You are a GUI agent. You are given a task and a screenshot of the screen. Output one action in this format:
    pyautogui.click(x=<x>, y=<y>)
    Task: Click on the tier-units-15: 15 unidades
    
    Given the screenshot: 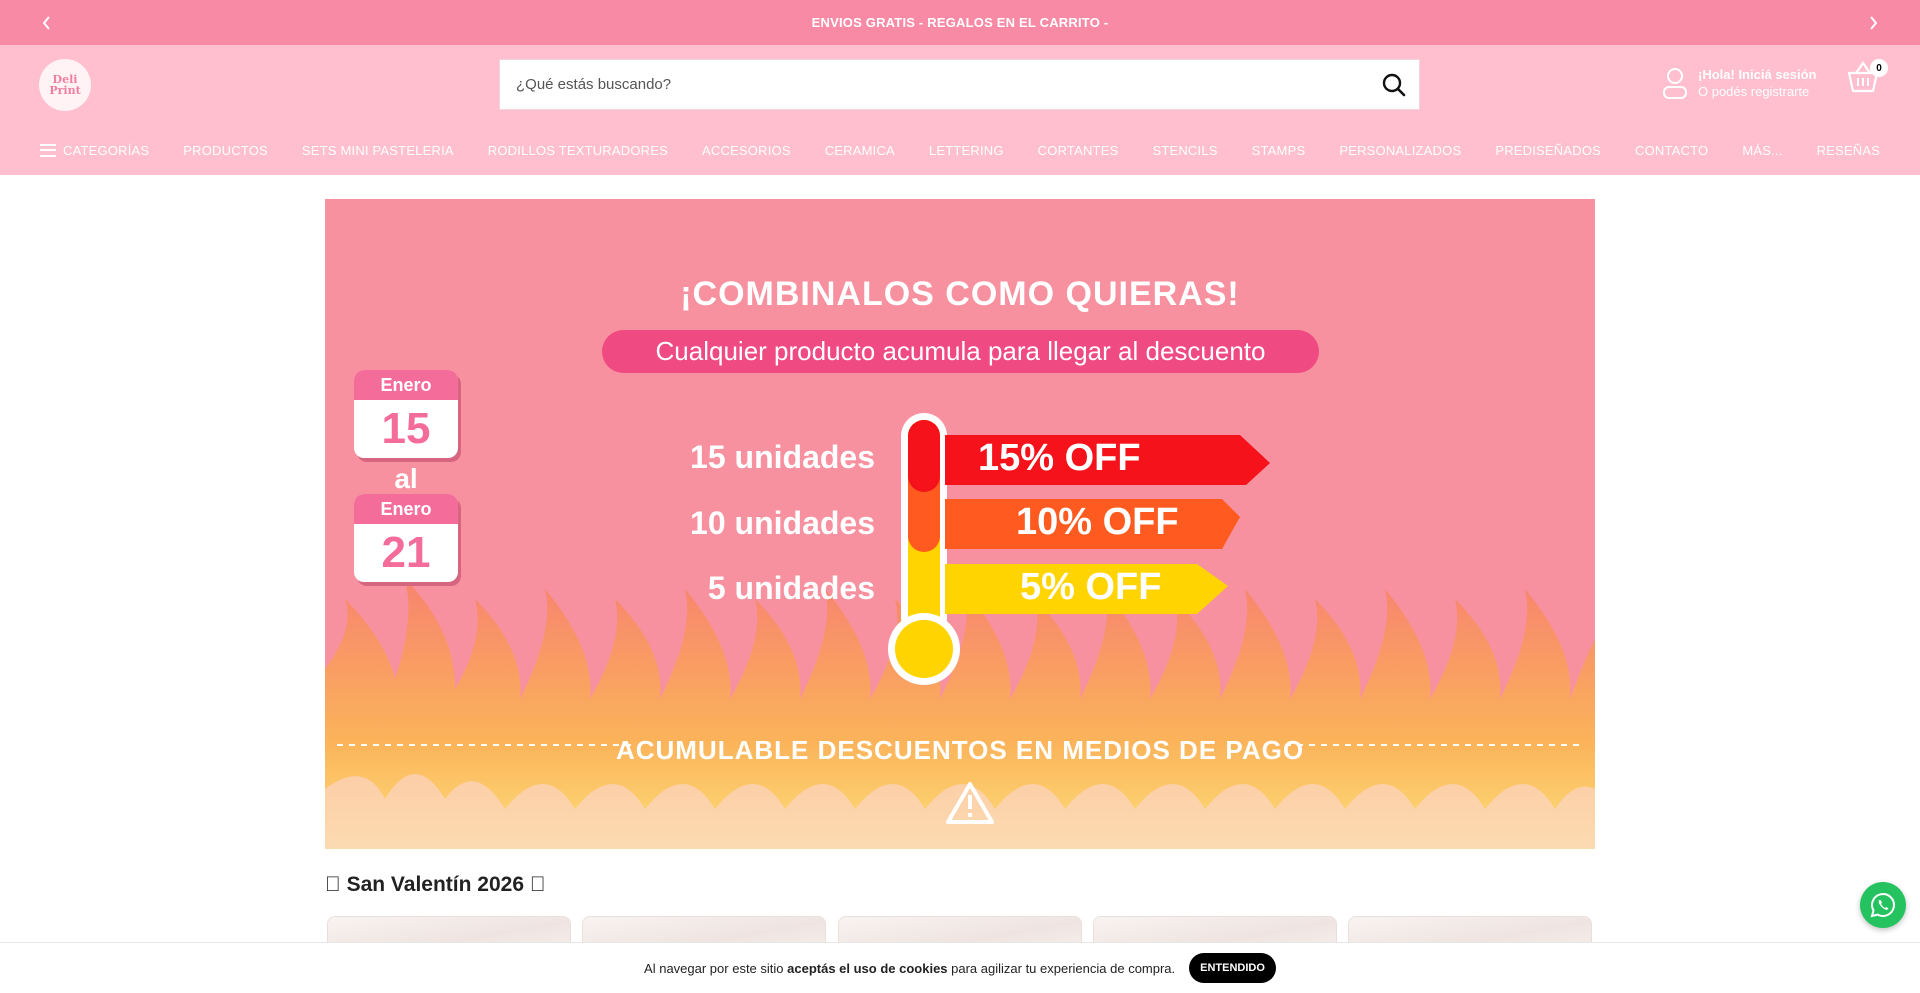 What is the action you would take?
    pyautogui.click(x=782, y=457)
    